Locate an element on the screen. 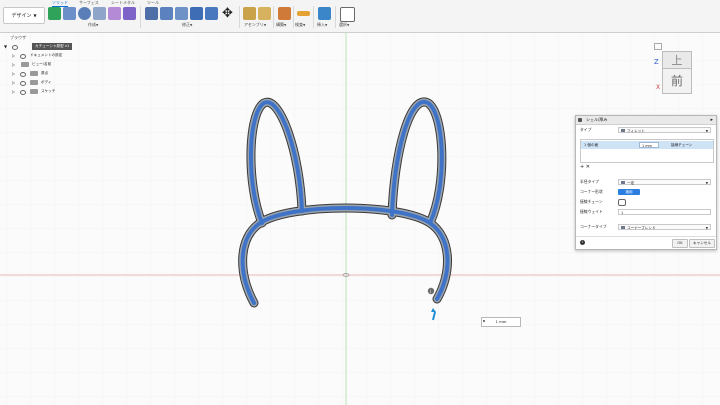 Image resolution: width=720 pixels, height=405 pixels. revolve-icon is located at coordinates (84, 13).